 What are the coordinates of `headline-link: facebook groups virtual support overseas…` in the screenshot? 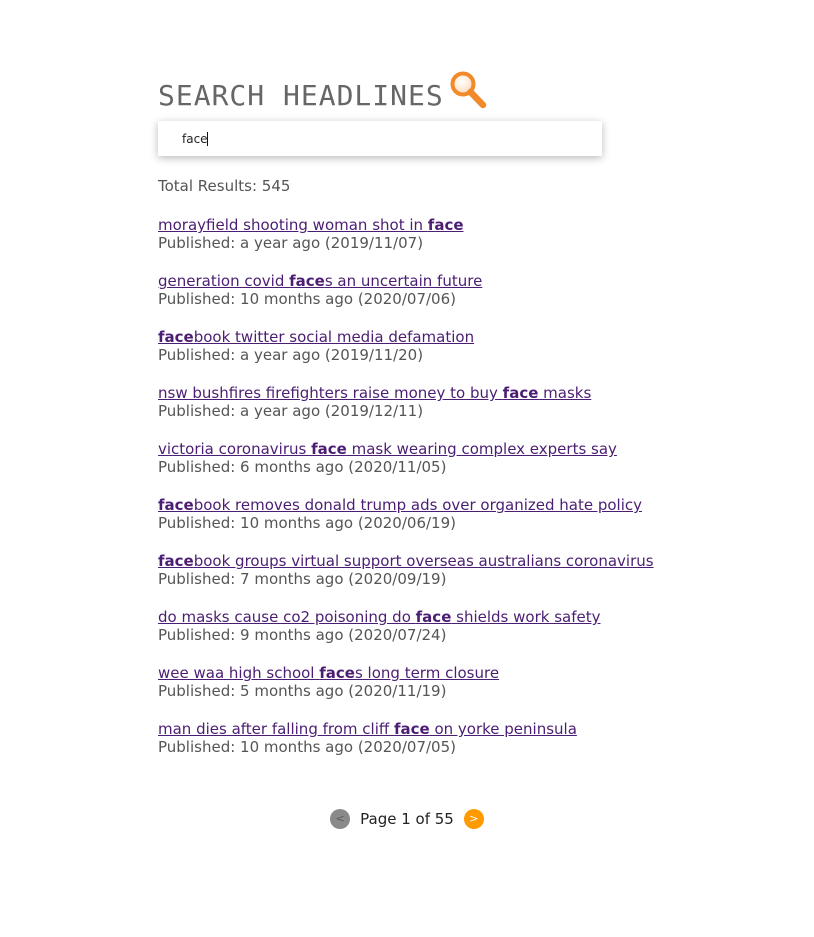 It's located at (406, 561).